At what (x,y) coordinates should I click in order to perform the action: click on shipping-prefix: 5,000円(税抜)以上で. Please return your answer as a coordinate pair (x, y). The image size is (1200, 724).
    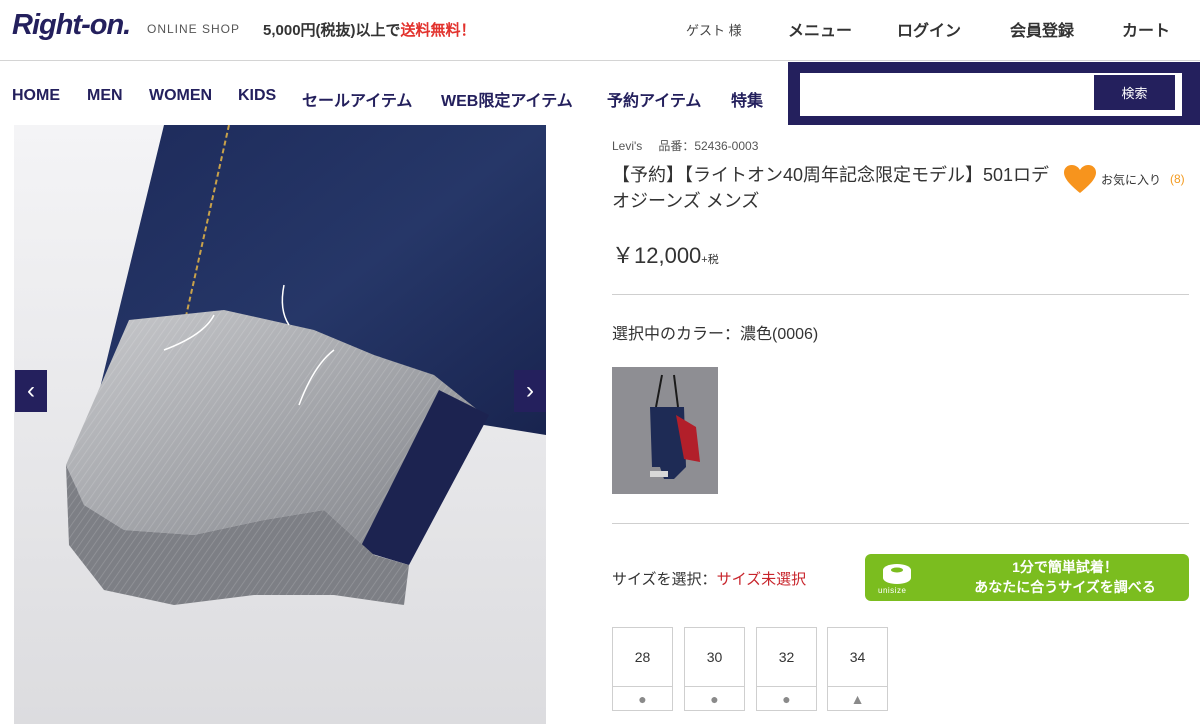
    Looking at the image, I should click on (332, 30).